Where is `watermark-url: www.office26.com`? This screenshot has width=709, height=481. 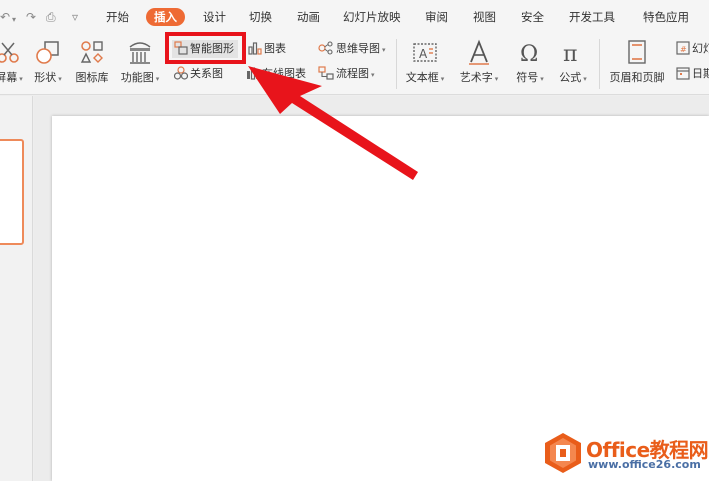 watermark-url: www.office26.com is located at coordinates (644, 464).